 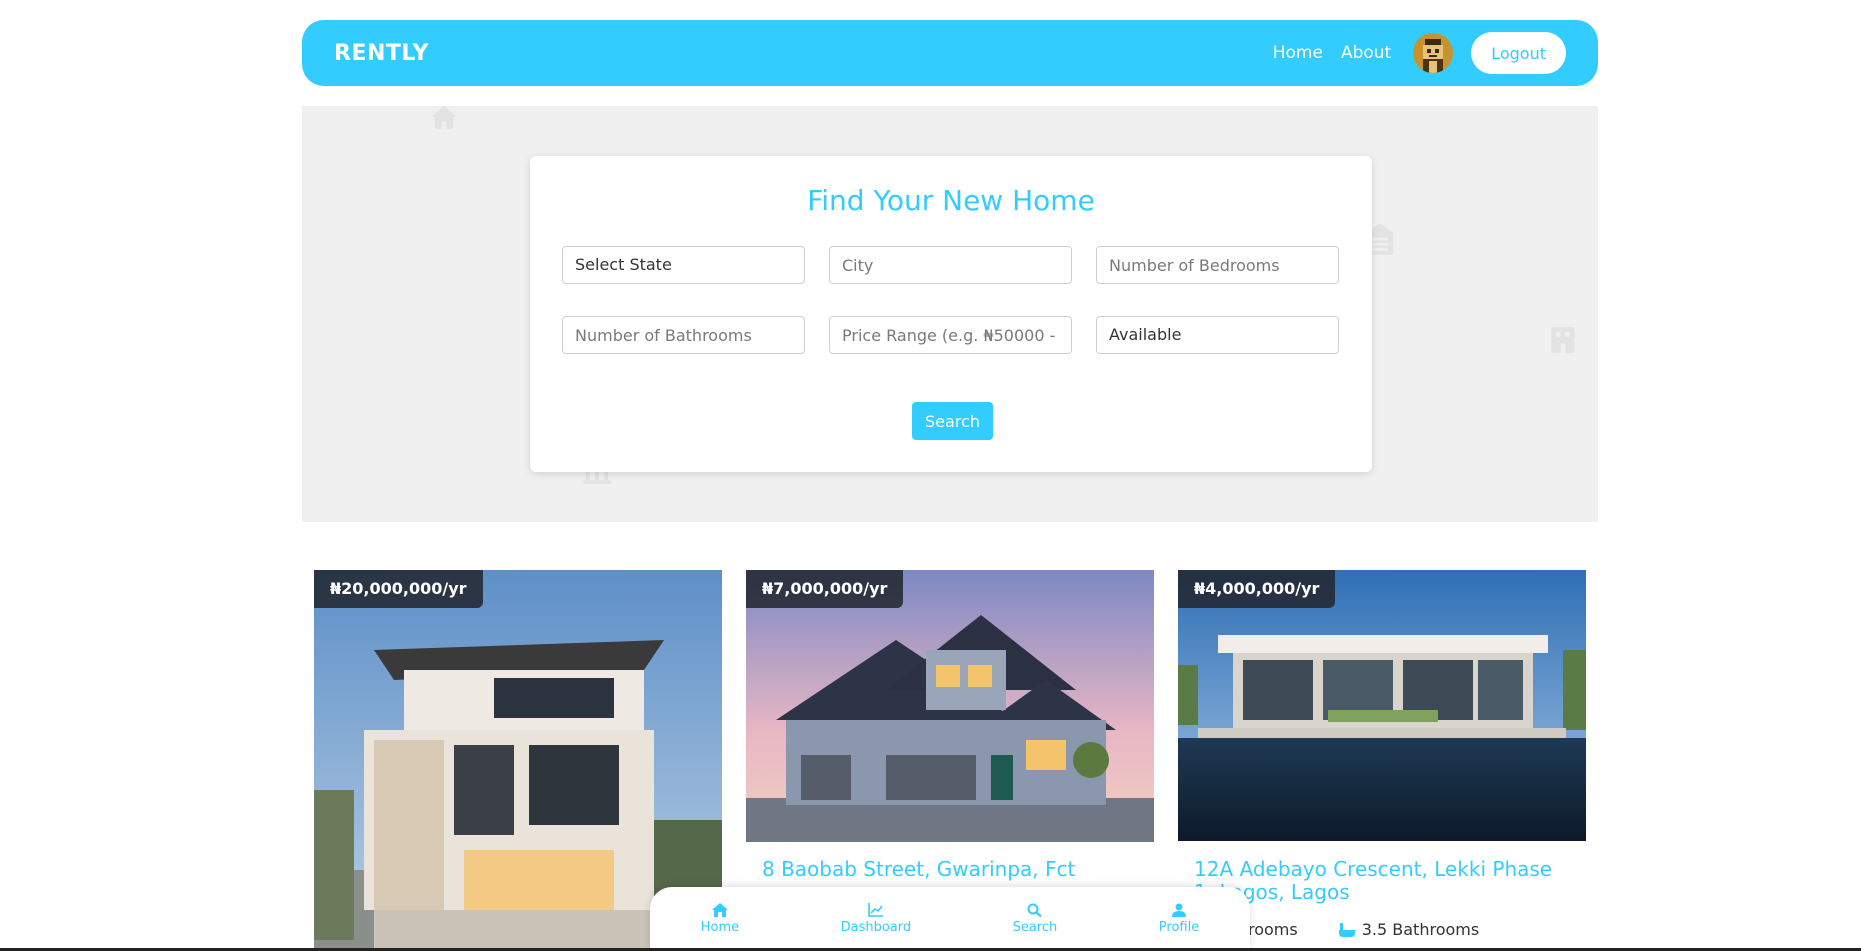 I want to click on search-icon, so click(x=1034, y=910).